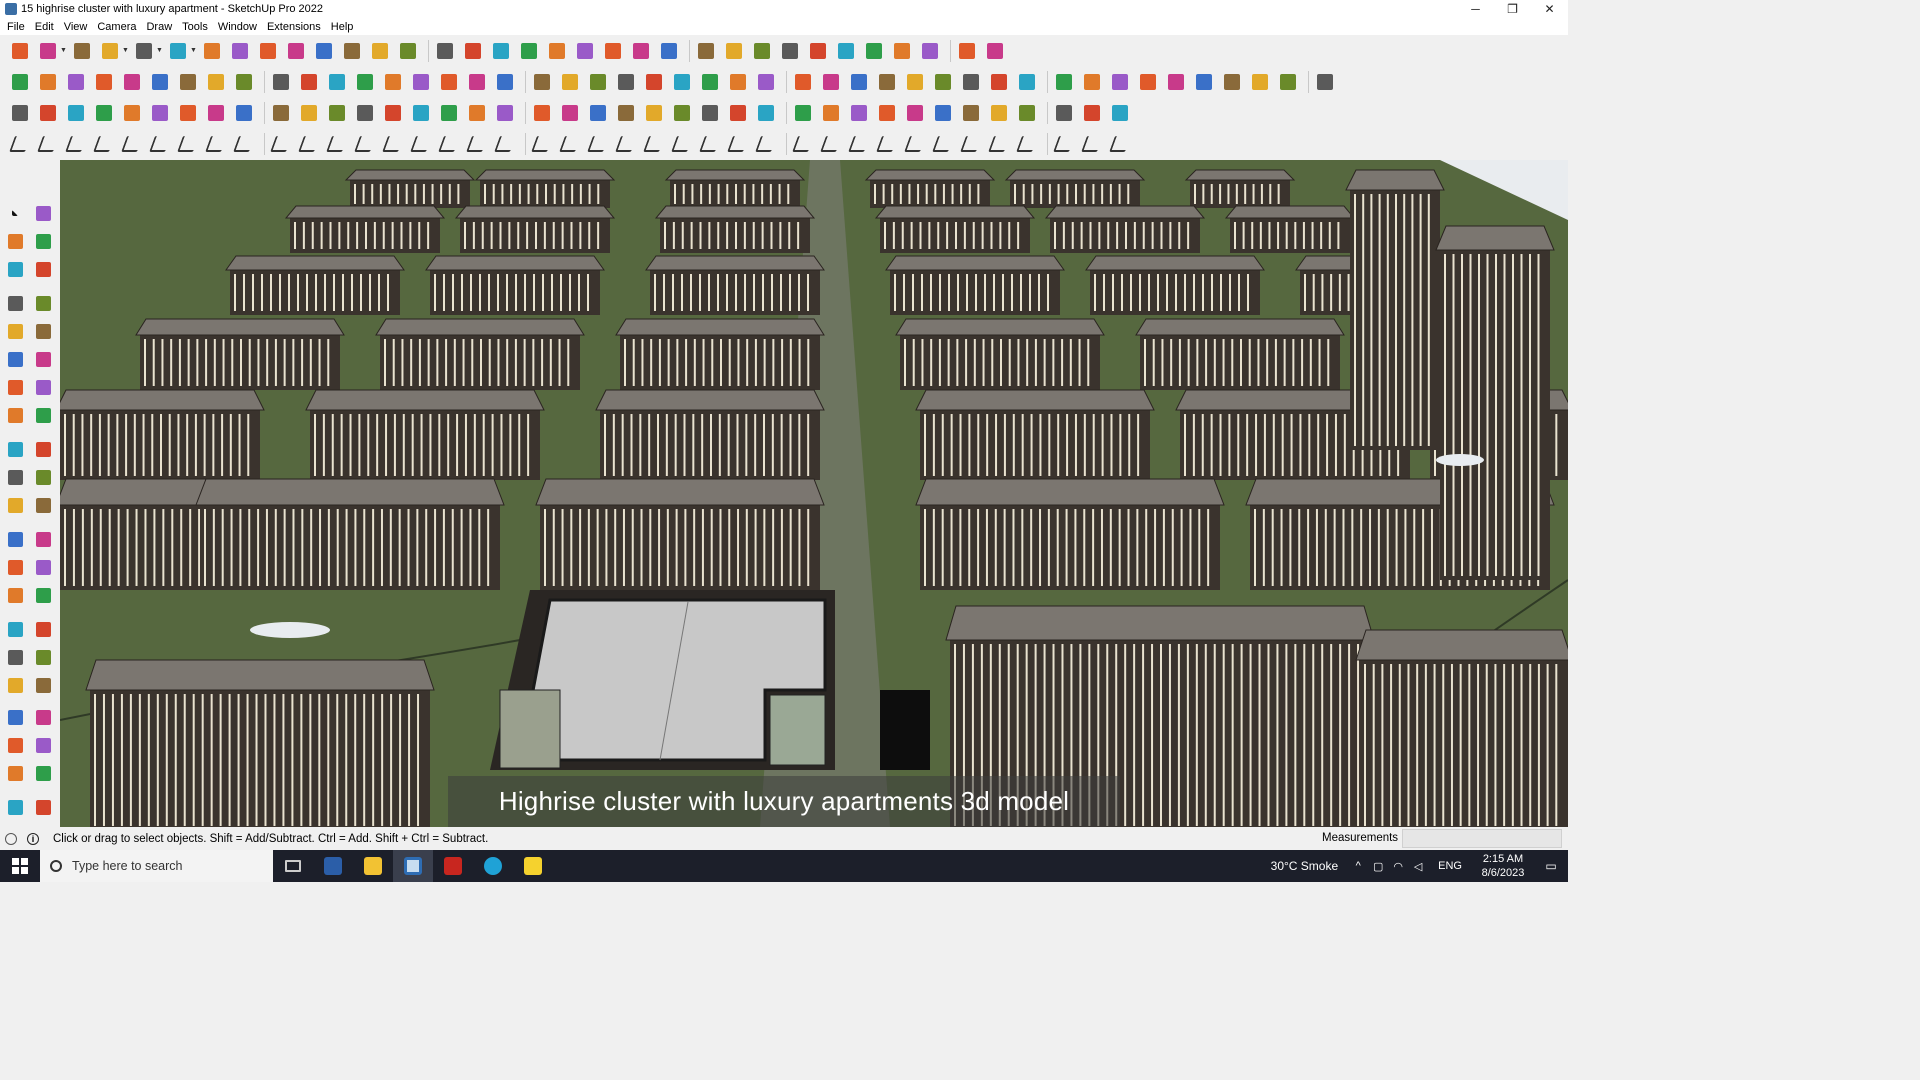 The width and height of the screenshot is (1920, 1080). Describe the element at coordinates (803, 113) in the screenshot. I see `plug-28-button` at that location.